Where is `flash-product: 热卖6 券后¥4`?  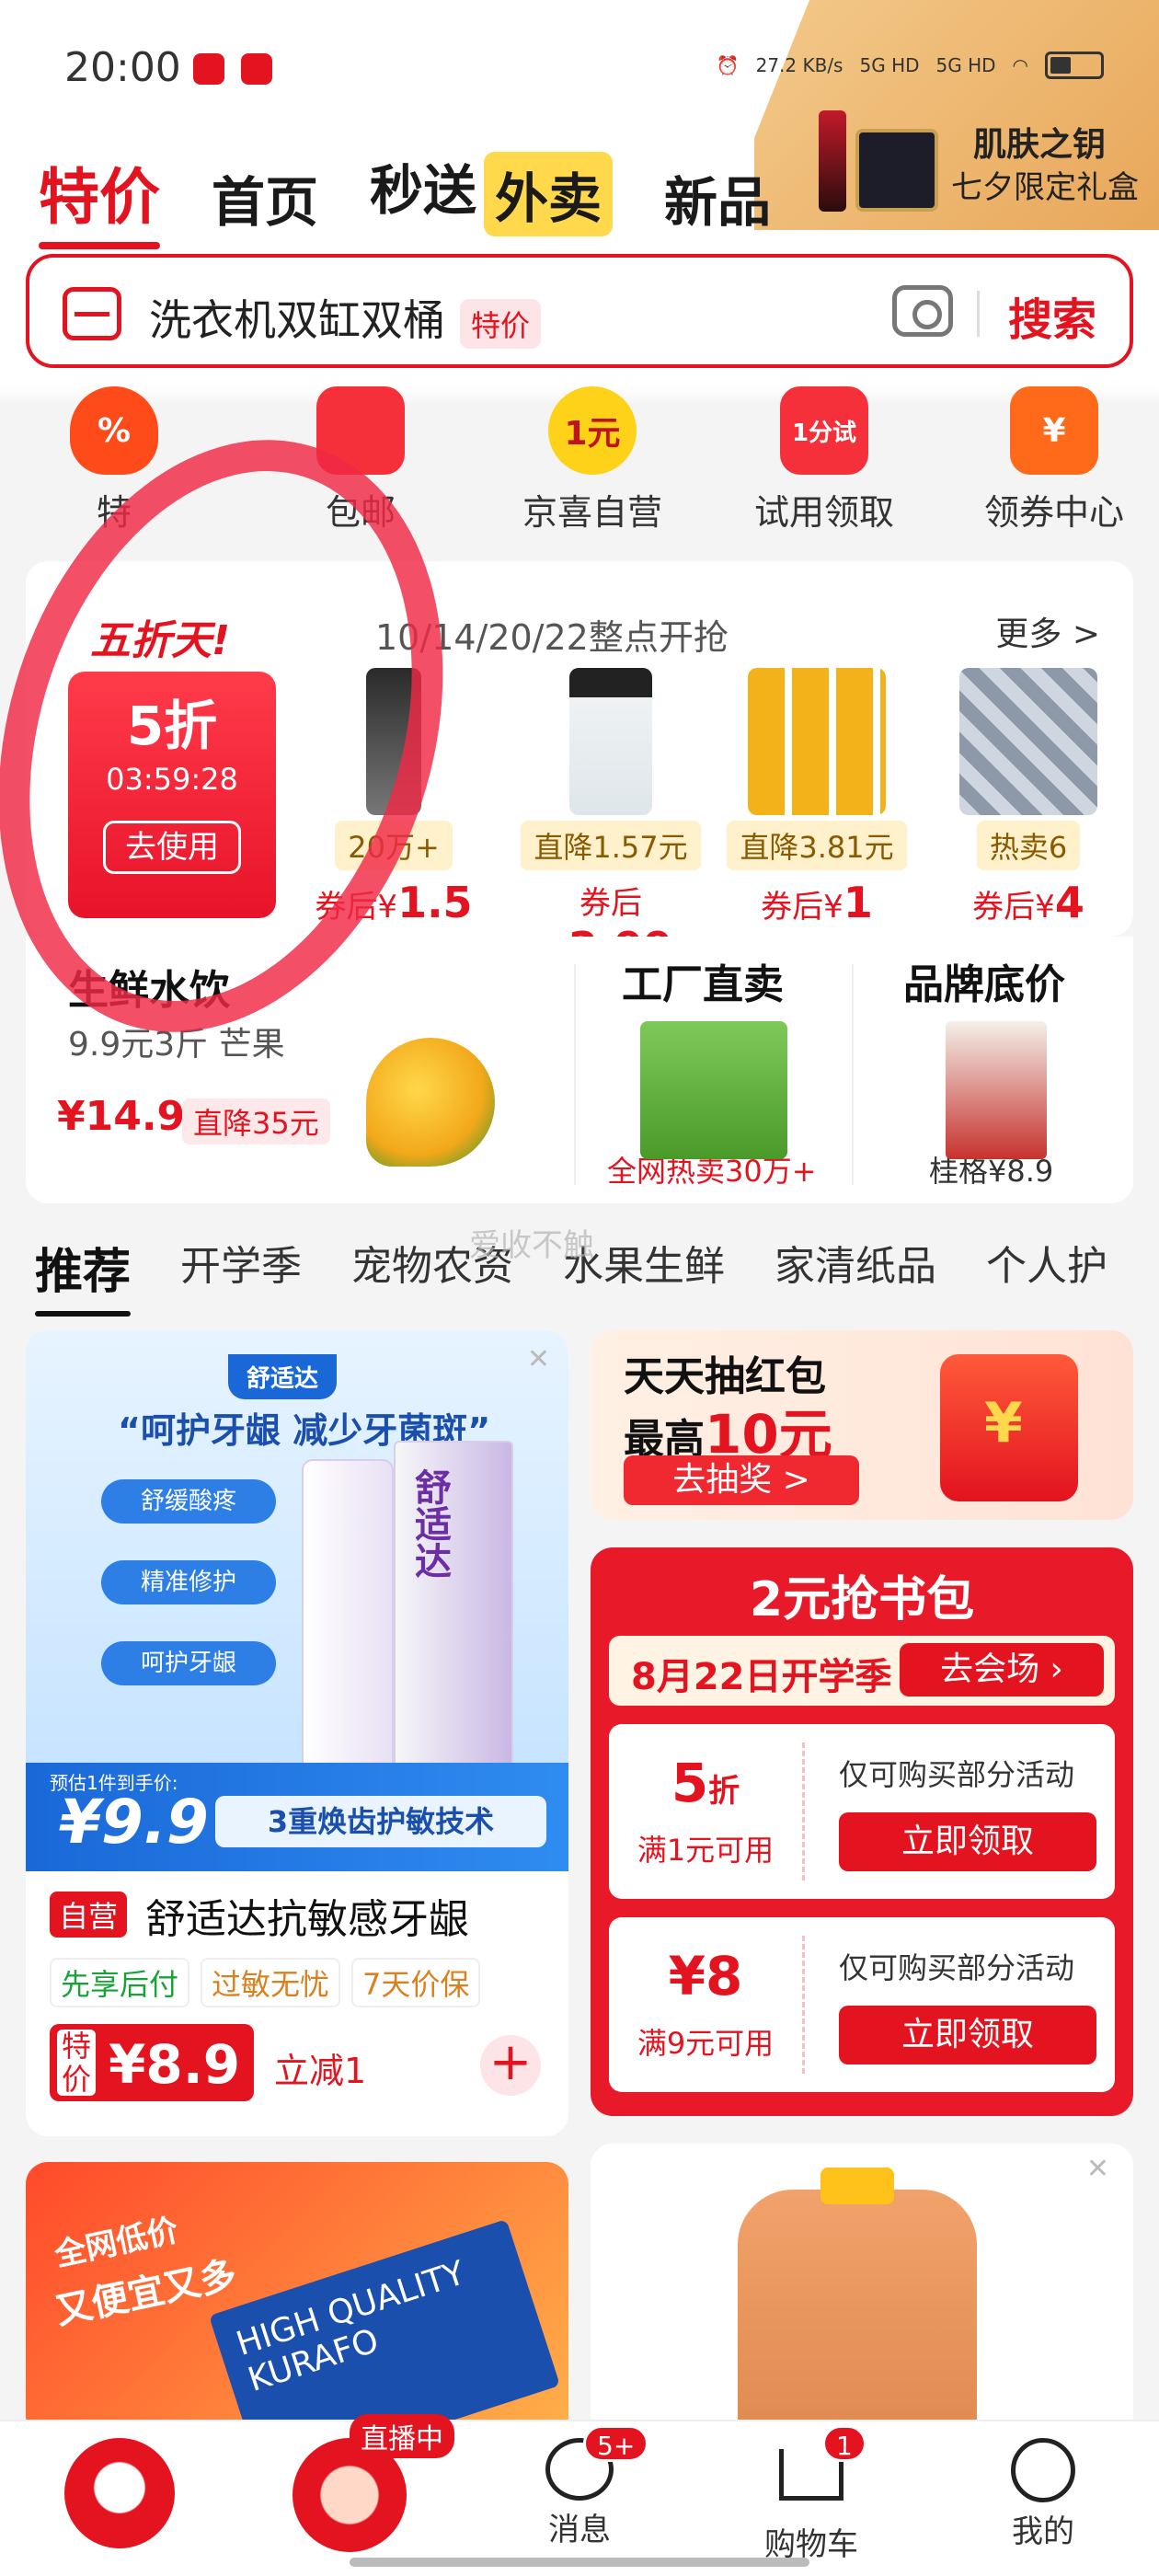
flash-product: 热卖6 券后¥4 is located at coordinates (1028, 797).